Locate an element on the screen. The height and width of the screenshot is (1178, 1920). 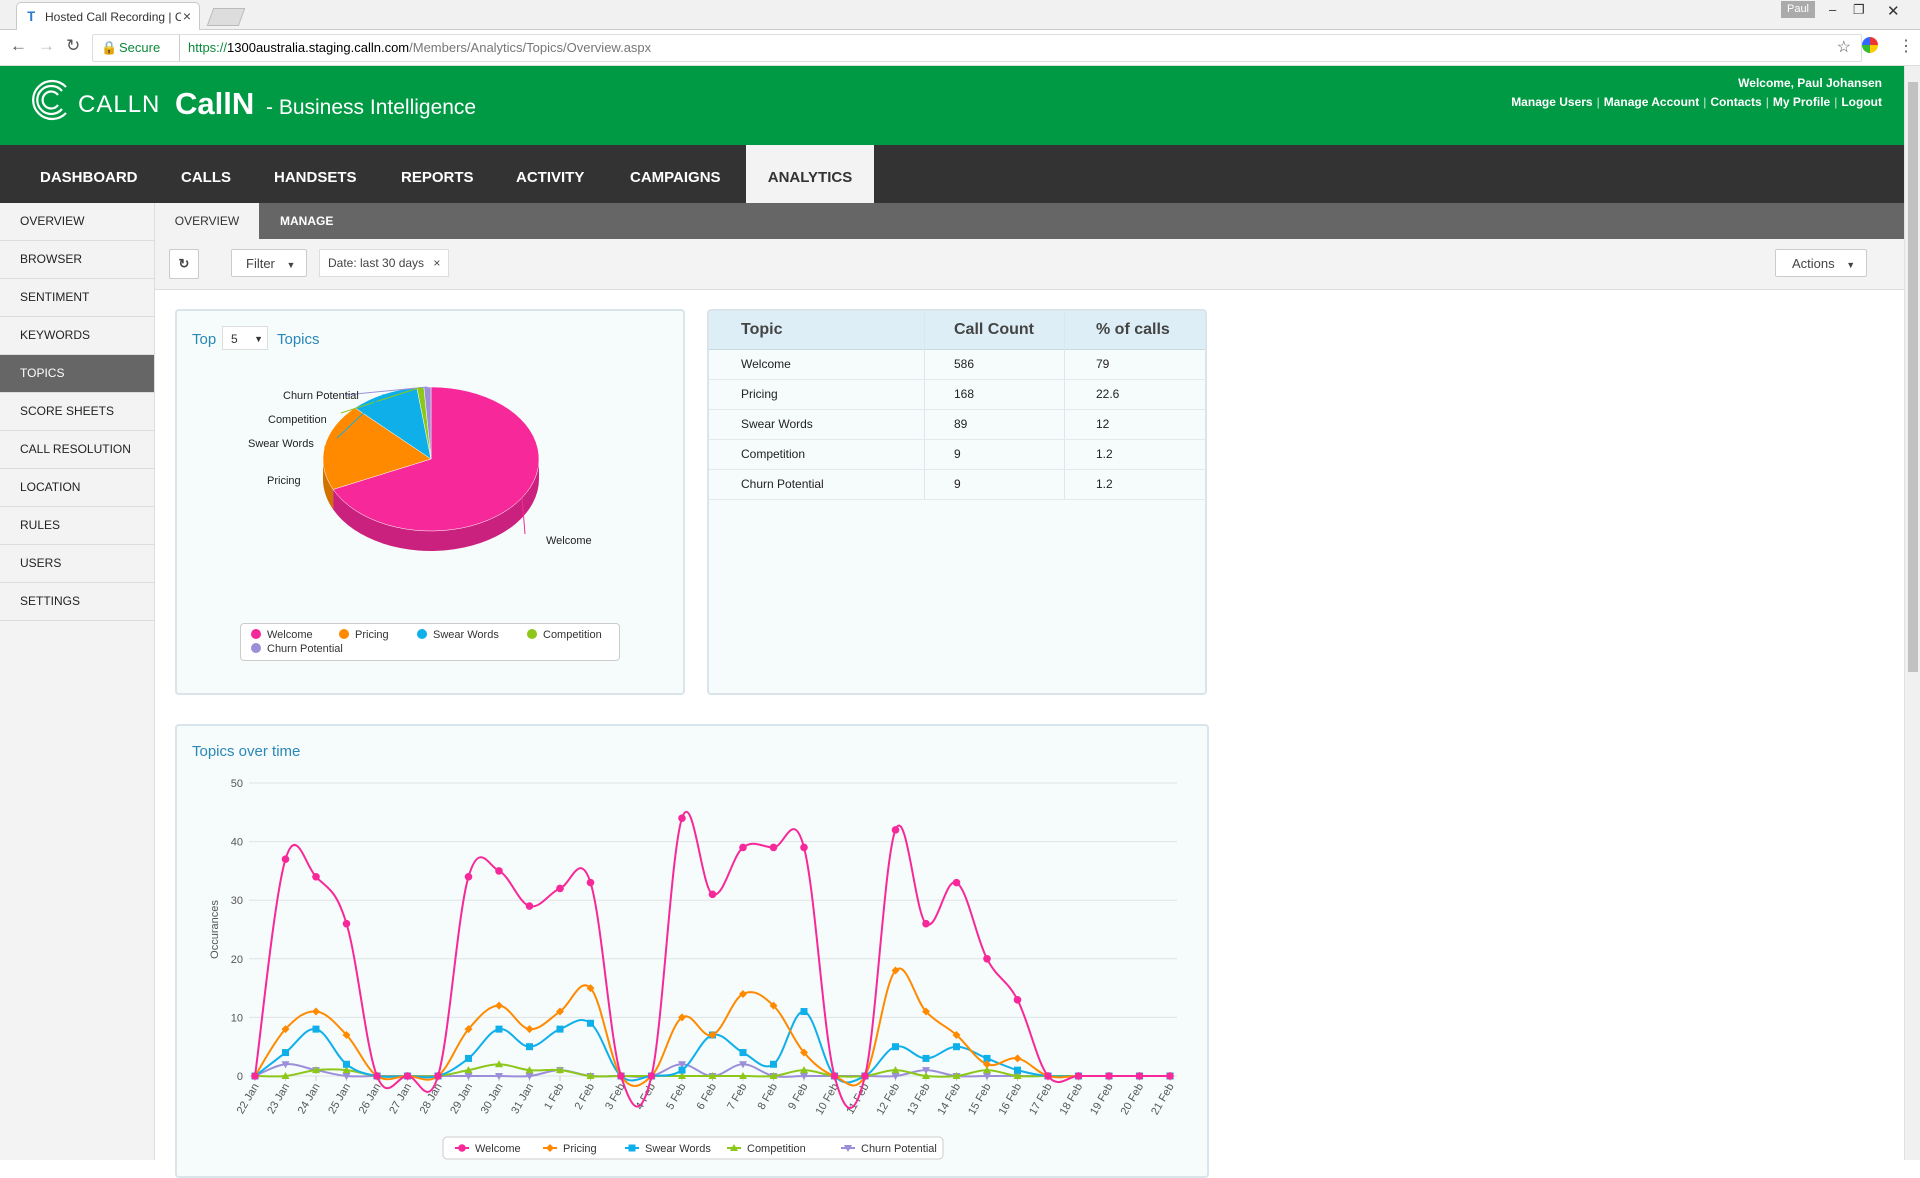
browser-menu-icon: ⋮ is located at coordinates (1906, 46).